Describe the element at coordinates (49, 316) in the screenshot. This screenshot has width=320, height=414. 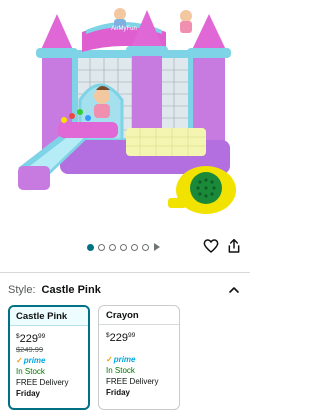
I see `option-name: Castle Pink` at that location.